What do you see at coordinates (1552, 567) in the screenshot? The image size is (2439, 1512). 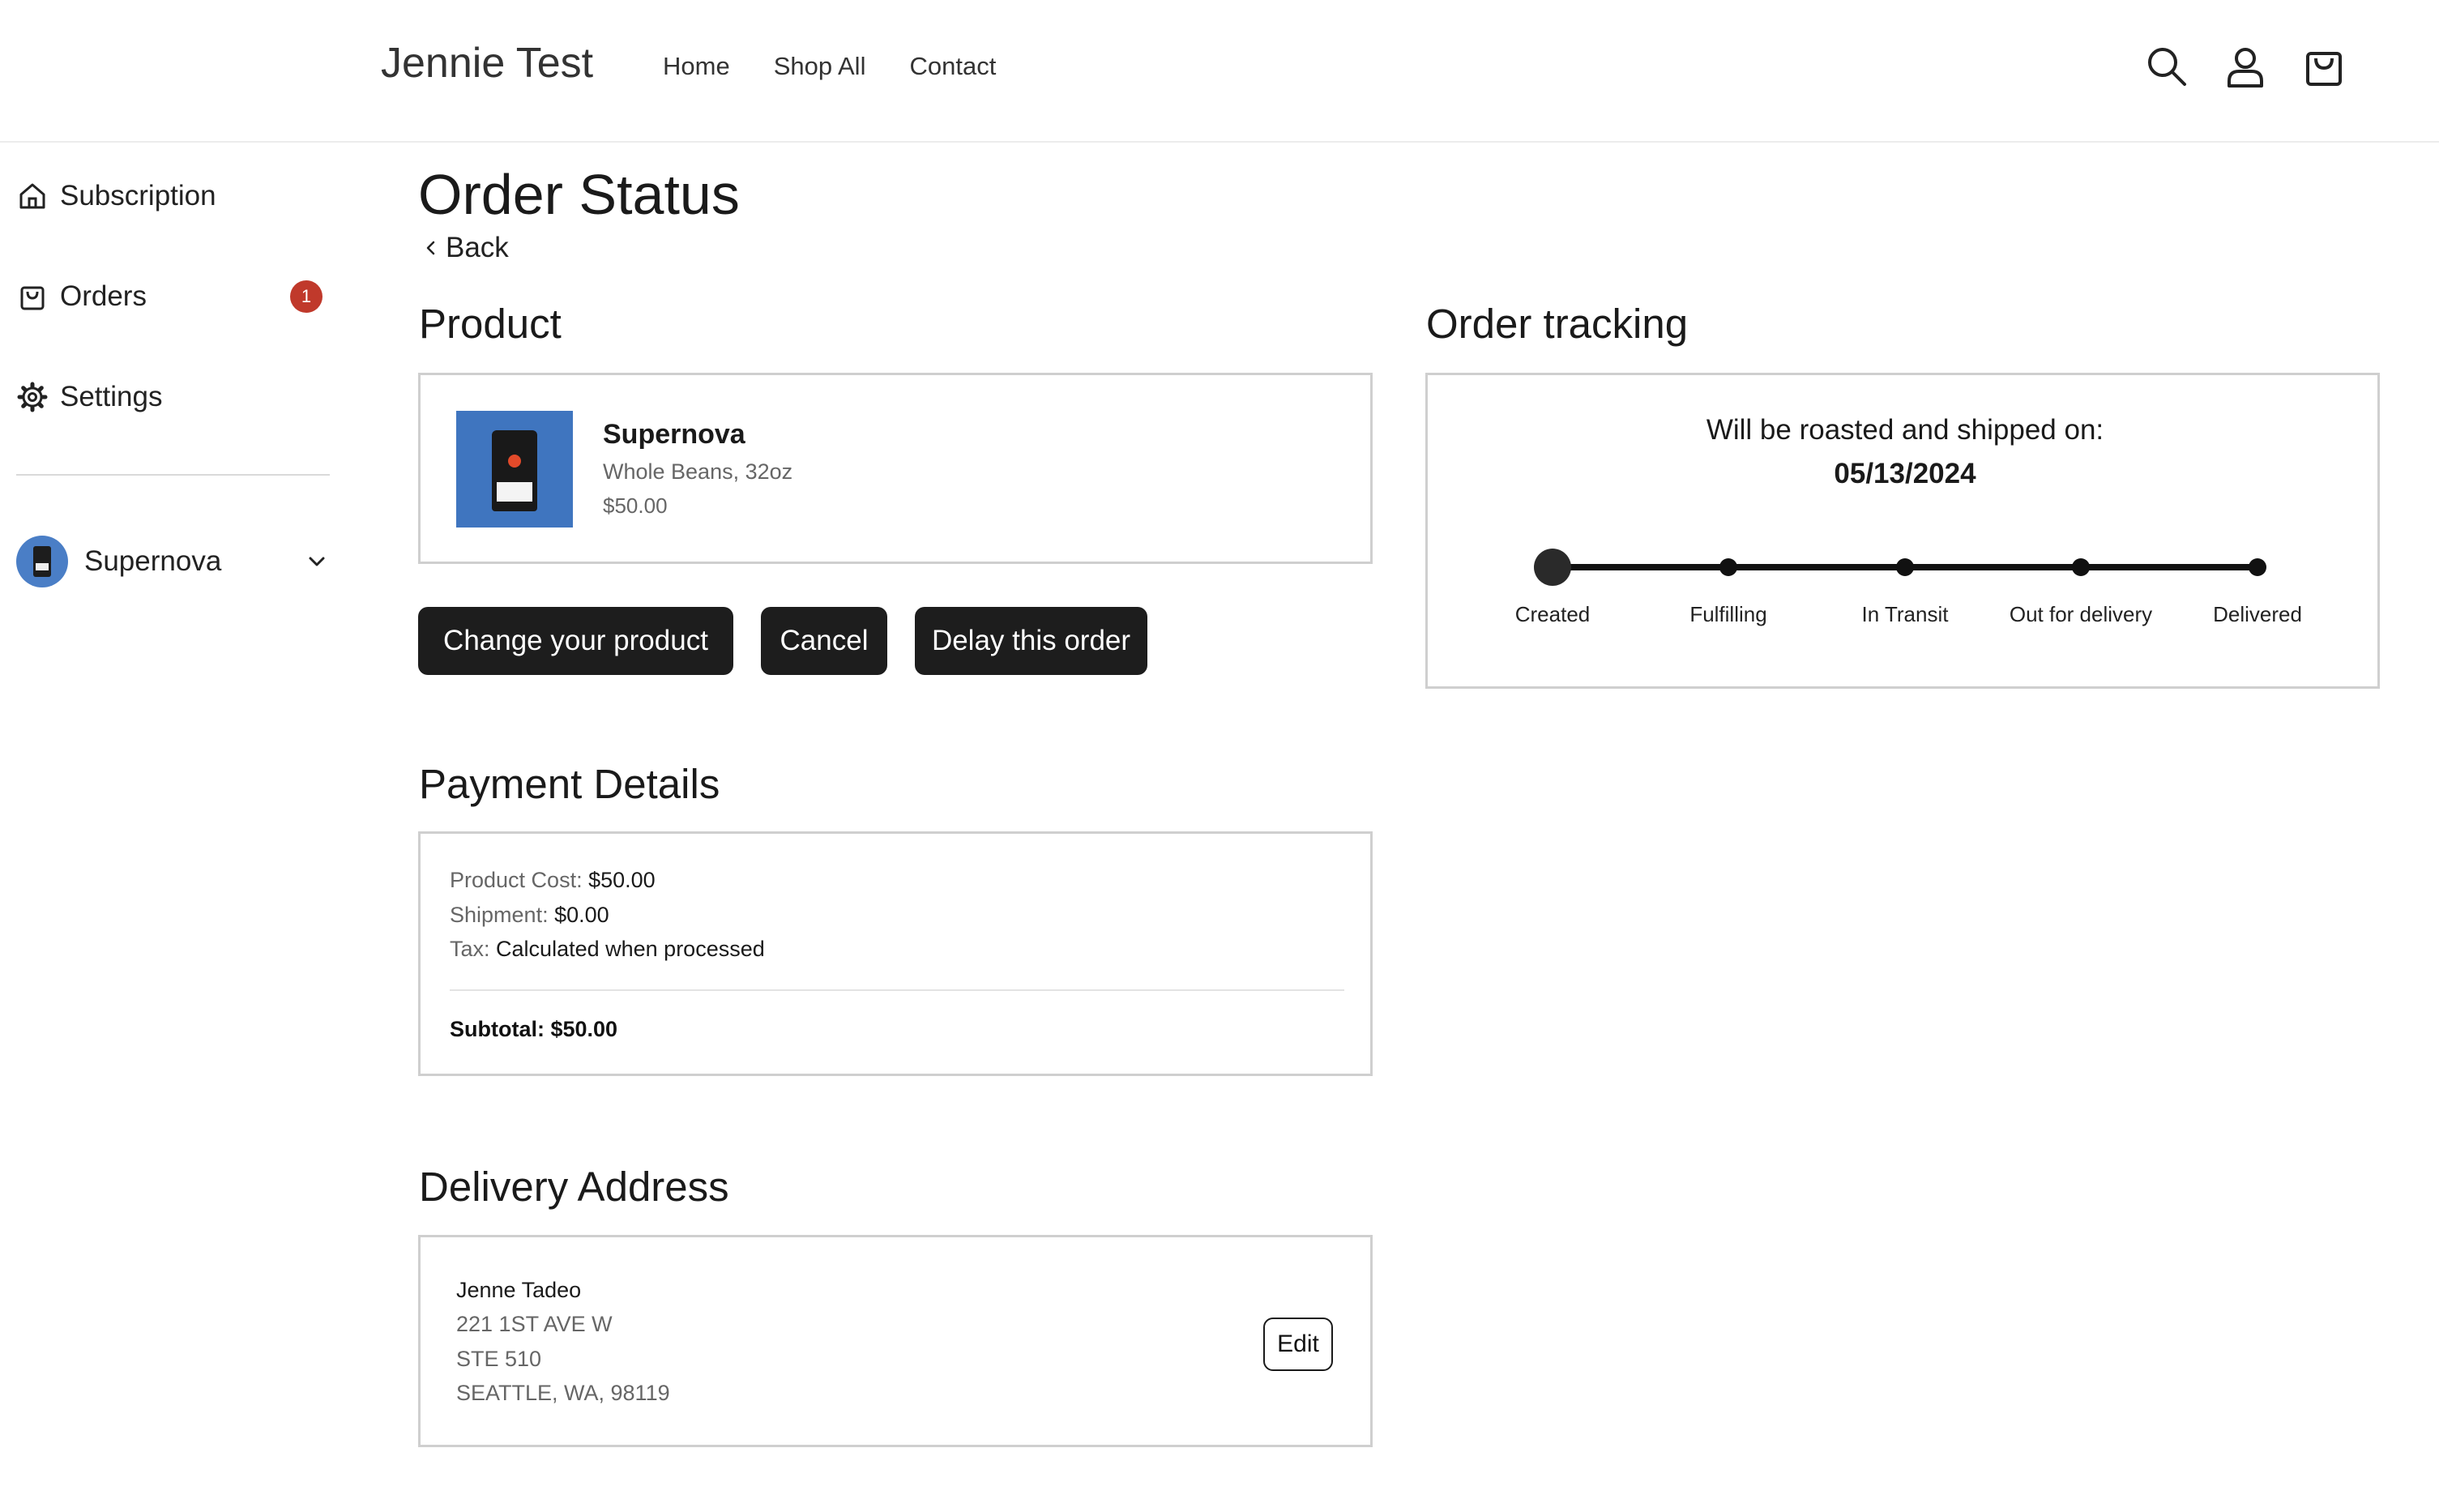 I see `tracking-step-dot-created` at bounding box center [1552, 567].